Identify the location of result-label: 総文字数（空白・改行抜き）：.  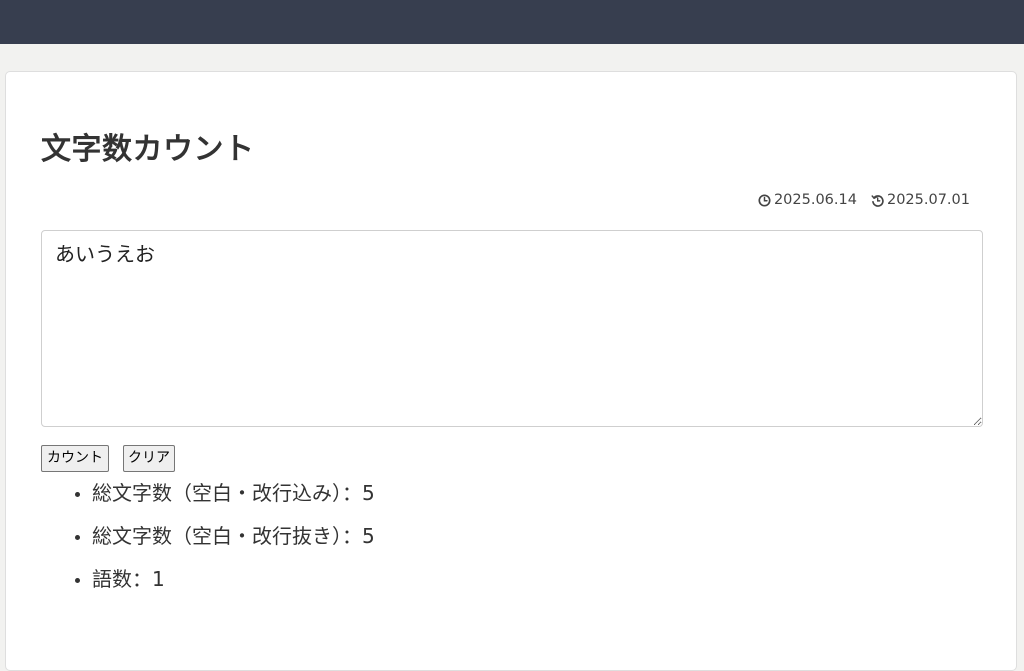
(227, 536).